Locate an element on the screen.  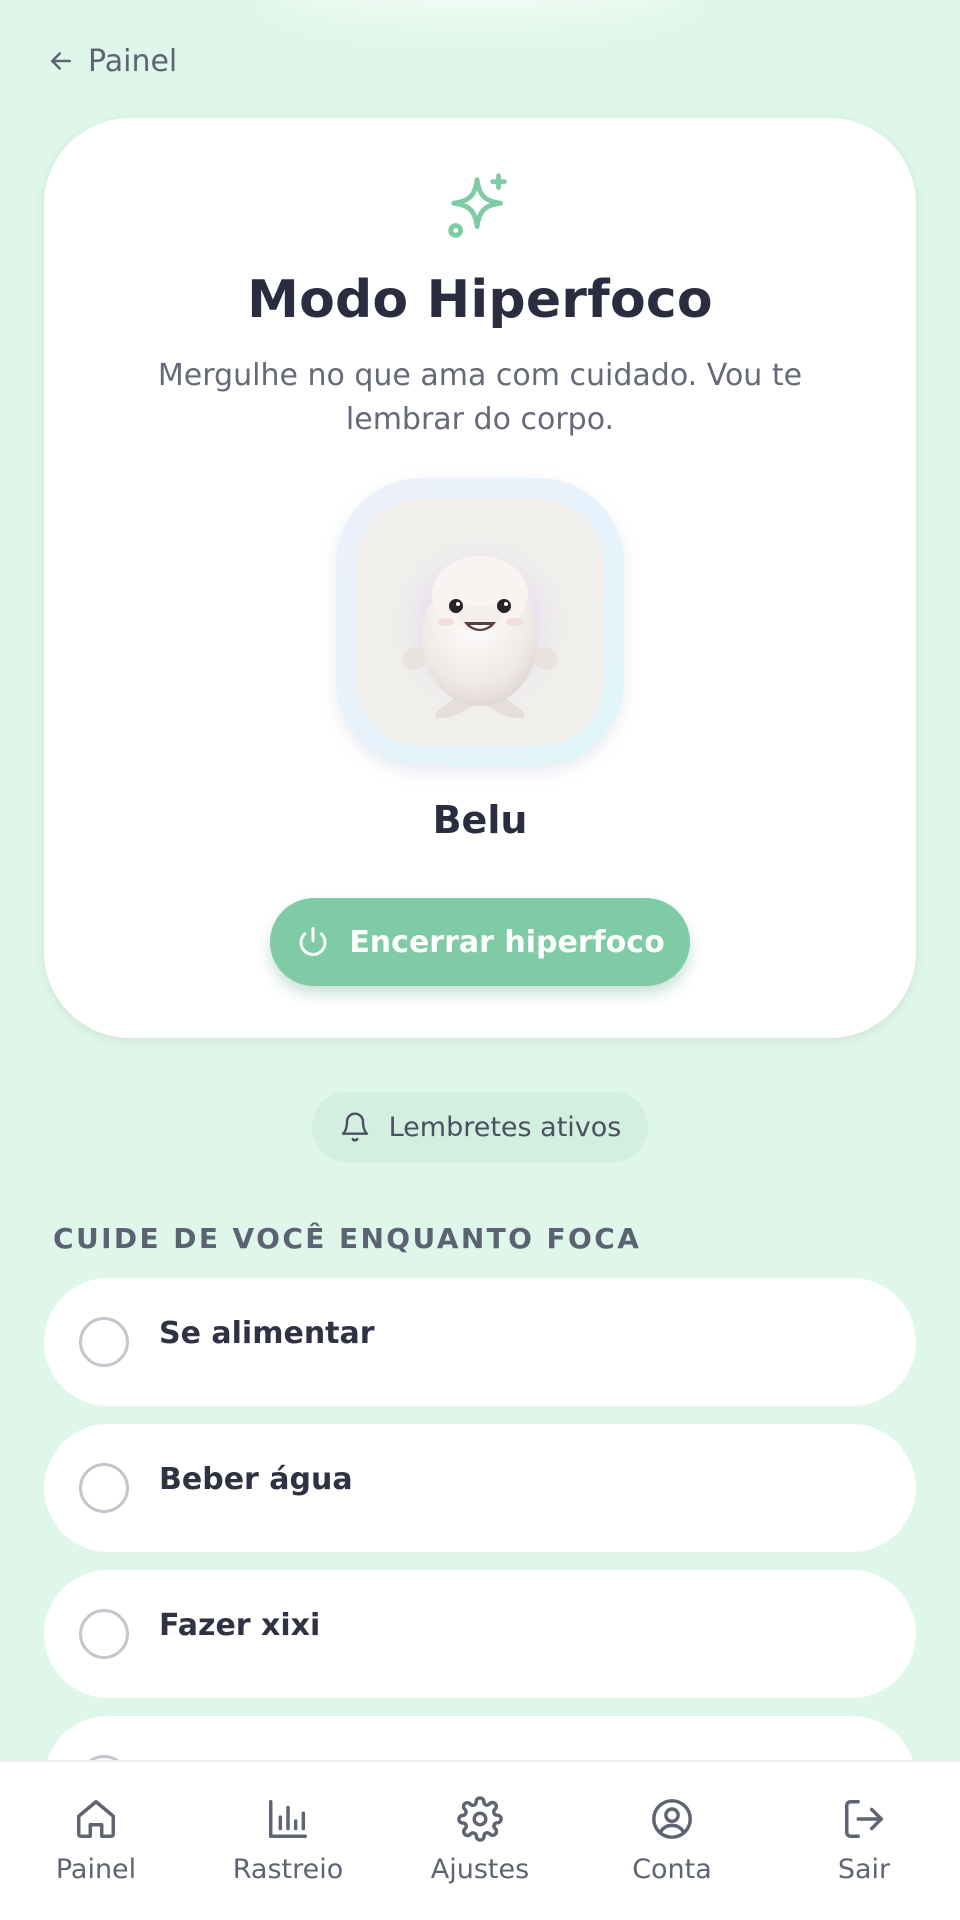
user-circle-icon is located at coordinates (672, 1819).